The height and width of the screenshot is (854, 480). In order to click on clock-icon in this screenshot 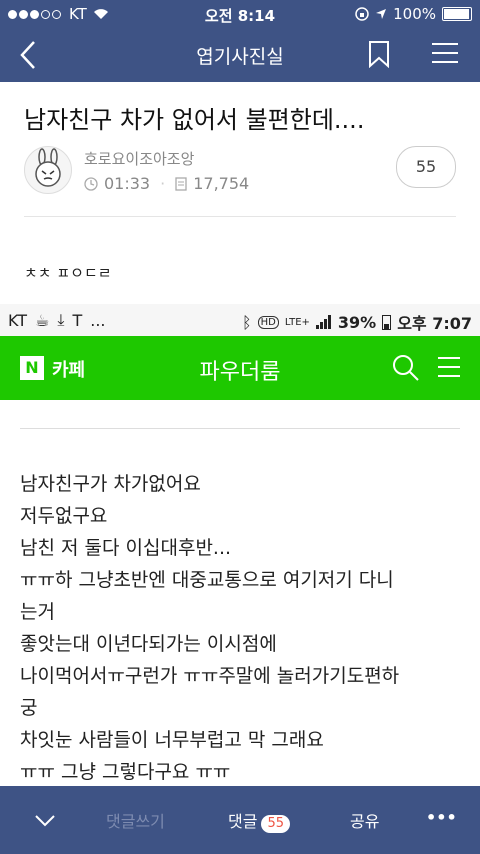, I will do `click(91, 183)`.